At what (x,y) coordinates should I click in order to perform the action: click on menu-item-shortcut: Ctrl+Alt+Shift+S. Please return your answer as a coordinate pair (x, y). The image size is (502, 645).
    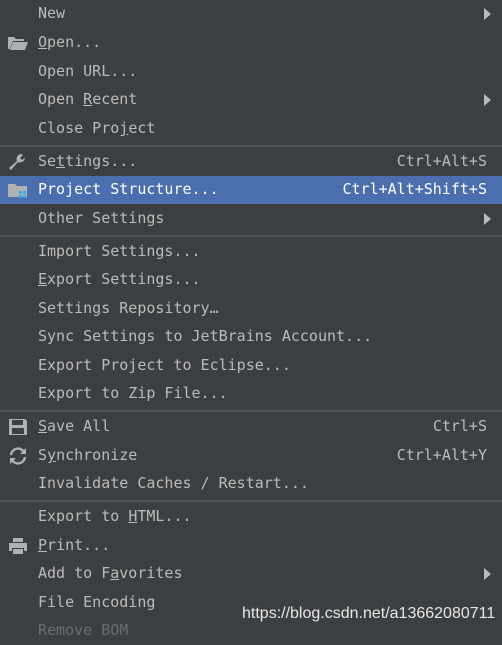
    Looking at the image, I should click on (415, 189).